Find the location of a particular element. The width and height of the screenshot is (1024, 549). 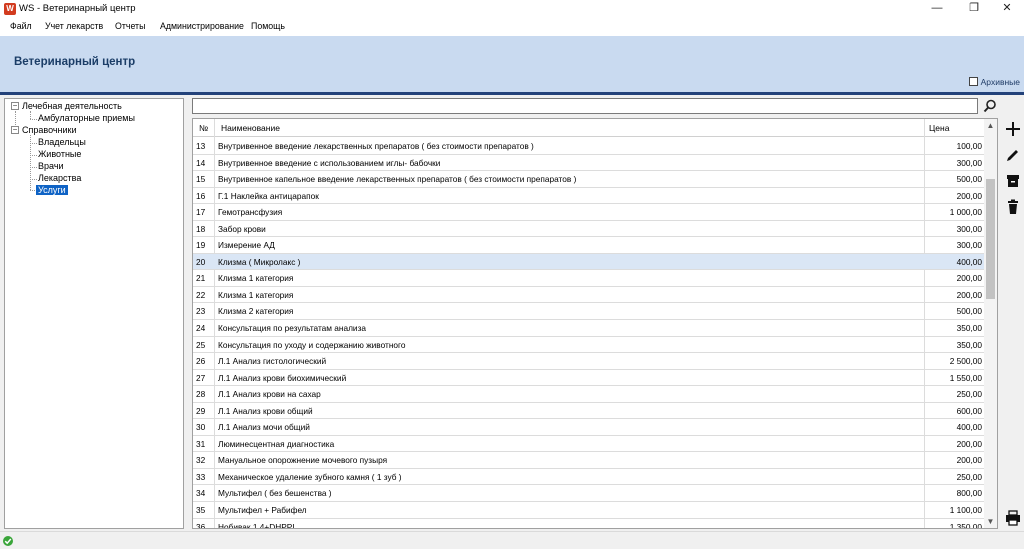

tree-item-directories: Справочники is located at coordinates (49, 130).